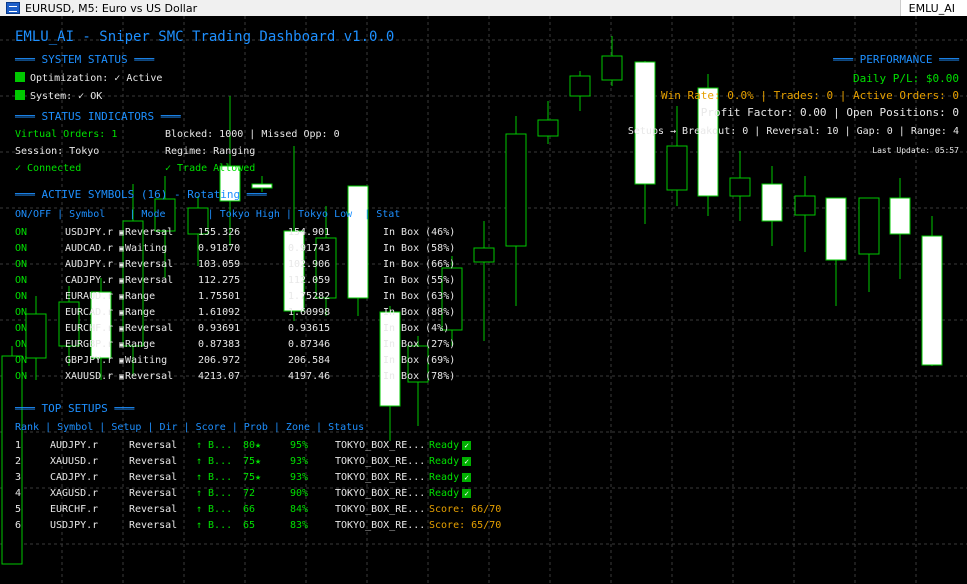 This screenshot has width=967, height=584. Describe the element at coordinates (20, 95) in the screenshot. I see `status-square-icon` at that location.